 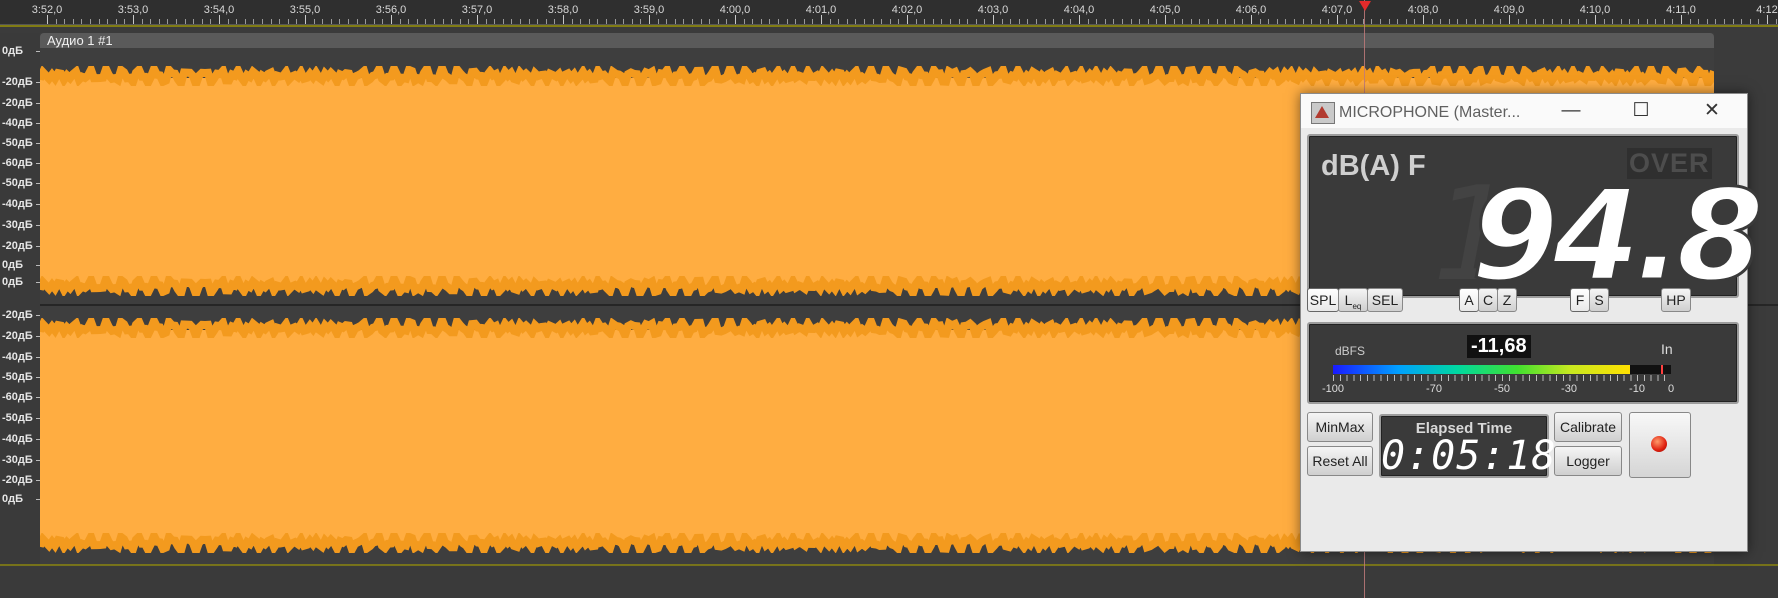 I want to click on fast-button: F, so click(x=1580, y=300).